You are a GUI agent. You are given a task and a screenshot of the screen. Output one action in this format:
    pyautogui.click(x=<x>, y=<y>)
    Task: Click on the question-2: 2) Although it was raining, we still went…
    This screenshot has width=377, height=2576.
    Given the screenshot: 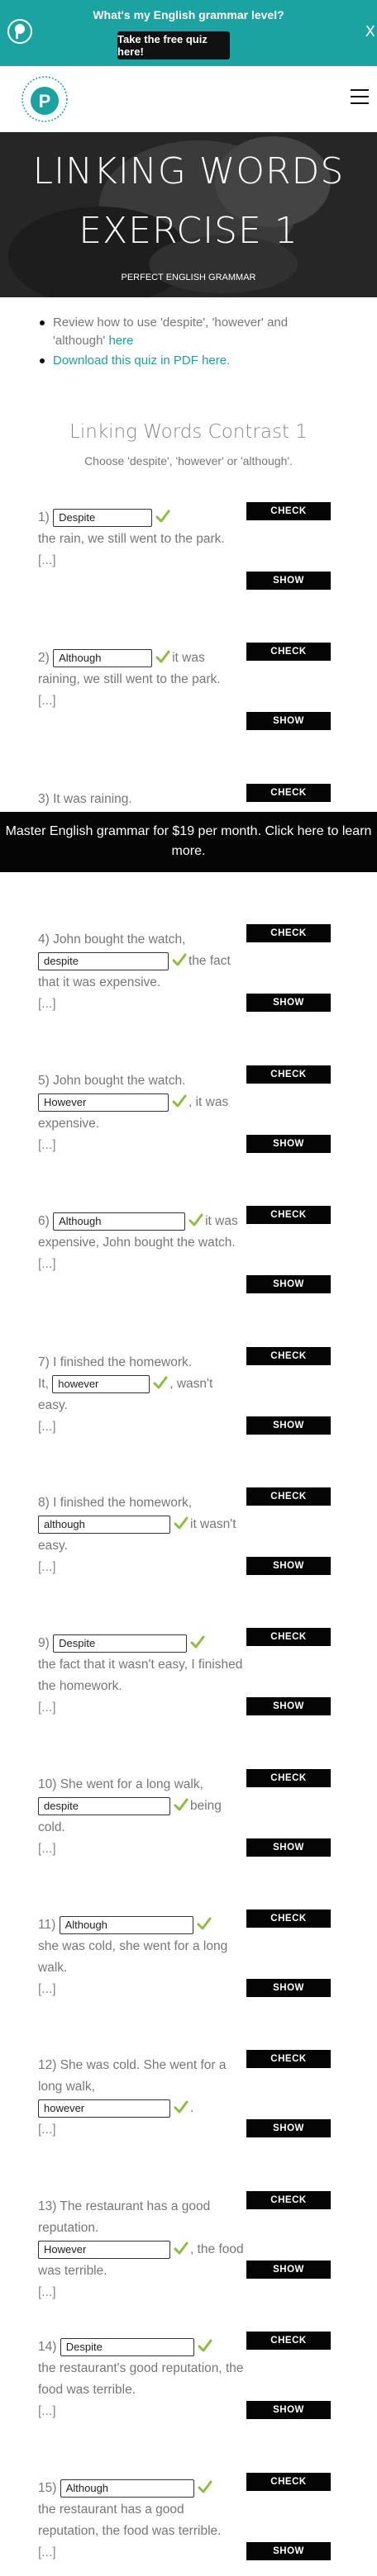 What is the action you would take?
    pyautogui.click(x=141, y=680)
    